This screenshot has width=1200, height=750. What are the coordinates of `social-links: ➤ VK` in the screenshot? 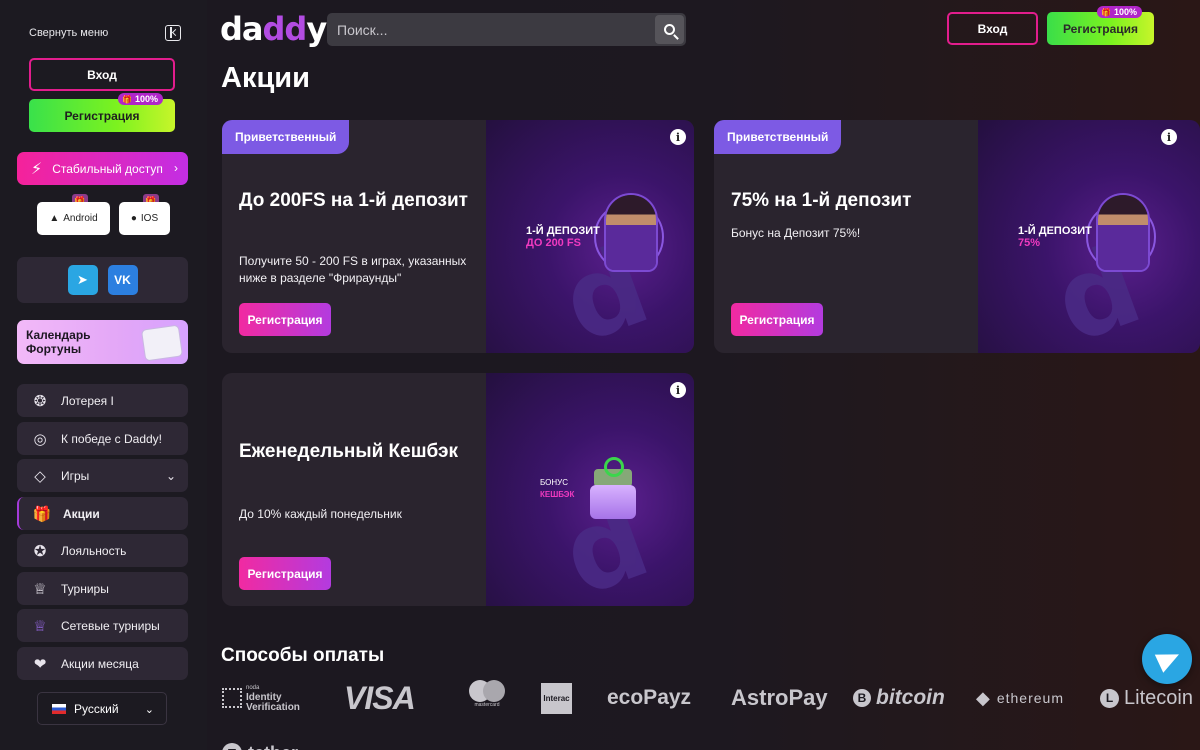 It's located at (102, 280).